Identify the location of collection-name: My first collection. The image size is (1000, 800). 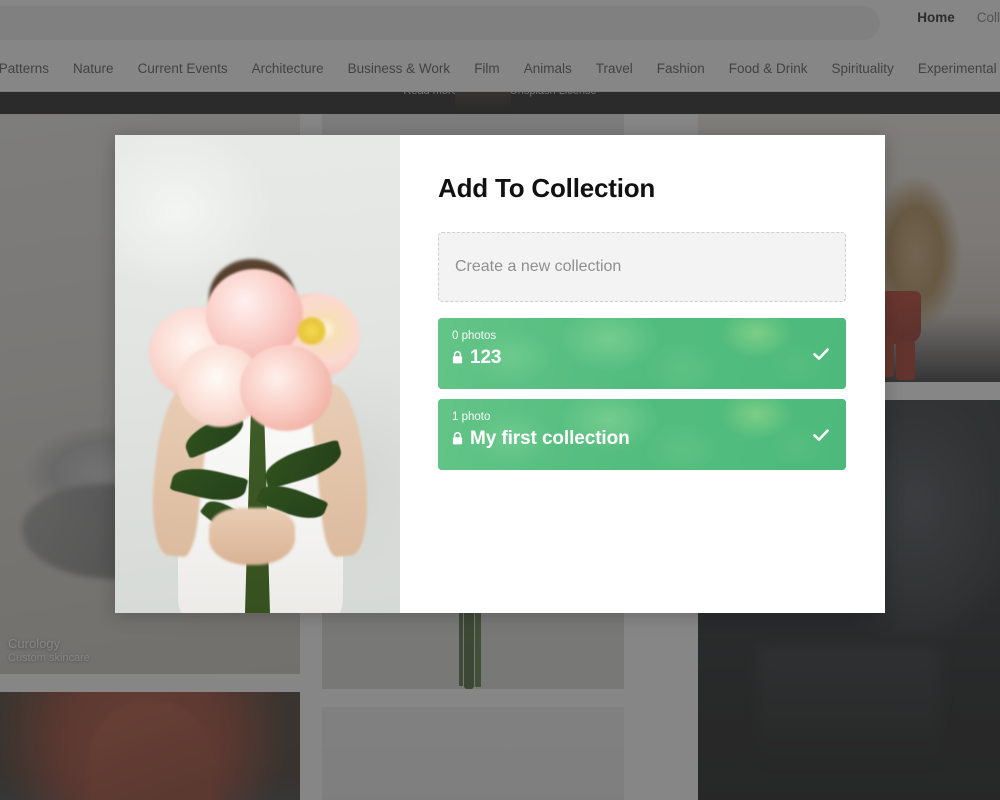
(550, 438).